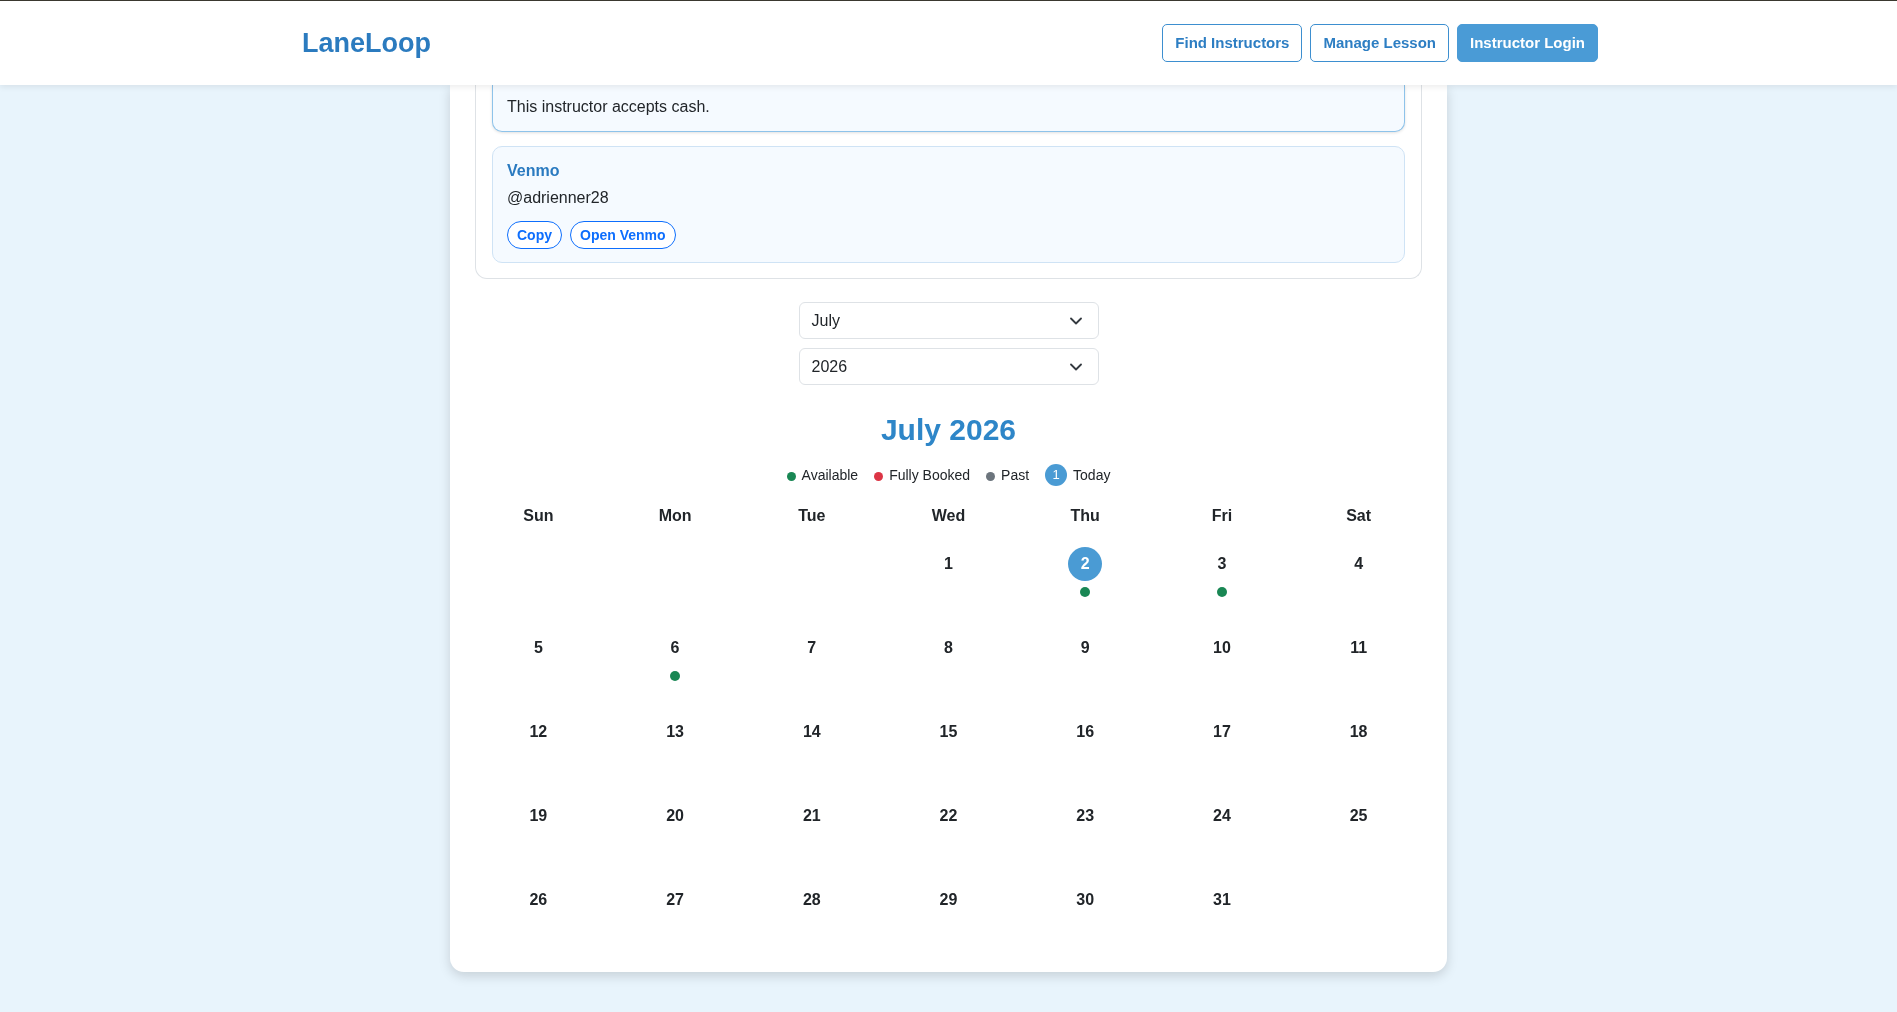 The width and height of the screenshot is (1897, 1012). I want to click on legend-label: Today, so click(1092, 475).